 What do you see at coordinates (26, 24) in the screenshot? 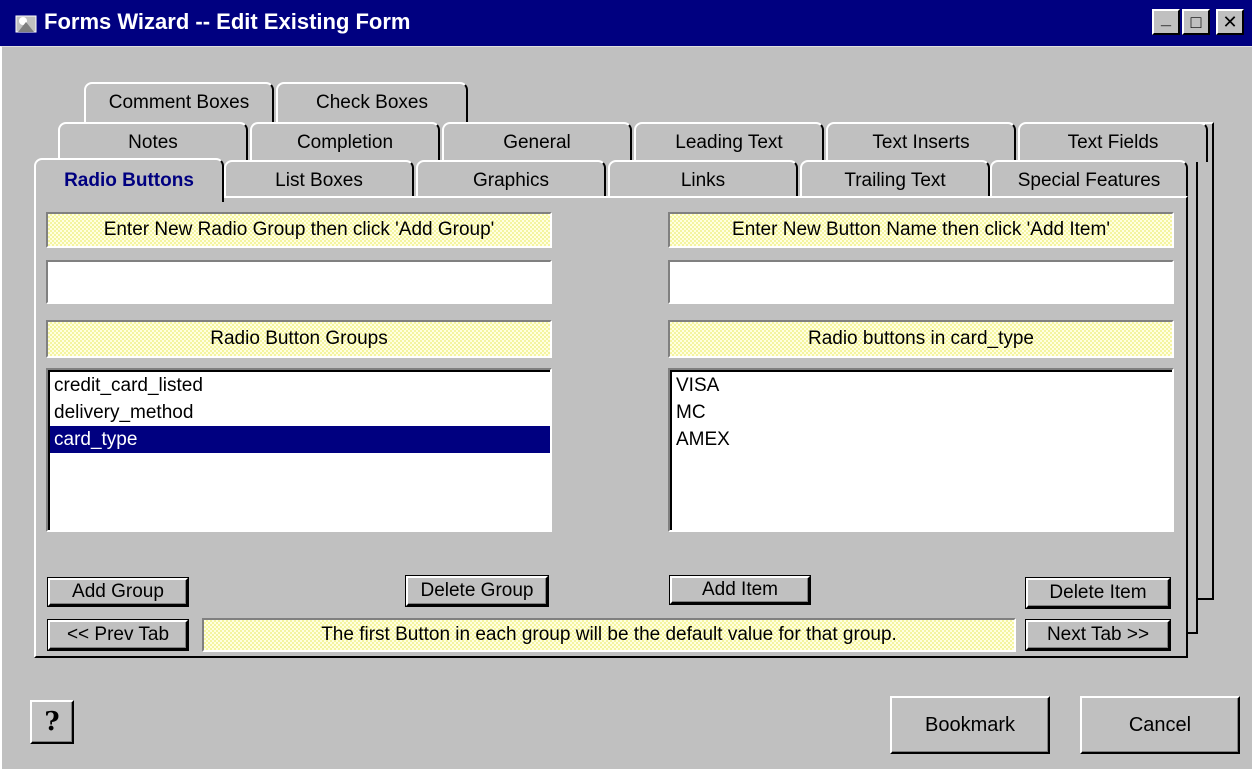
I see `app-icon` at bounding box center [26, 24].